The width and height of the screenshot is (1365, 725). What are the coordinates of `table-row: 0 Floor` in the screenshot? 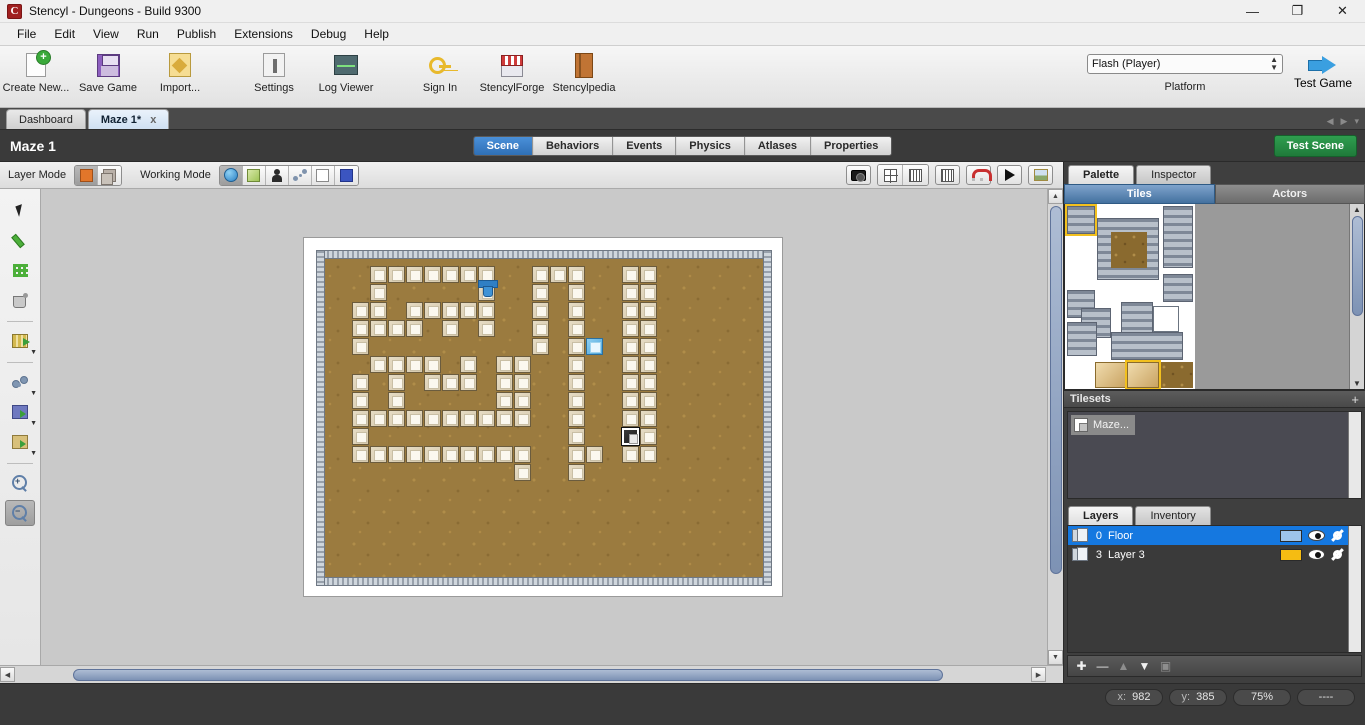 It's located at (1208, 535).